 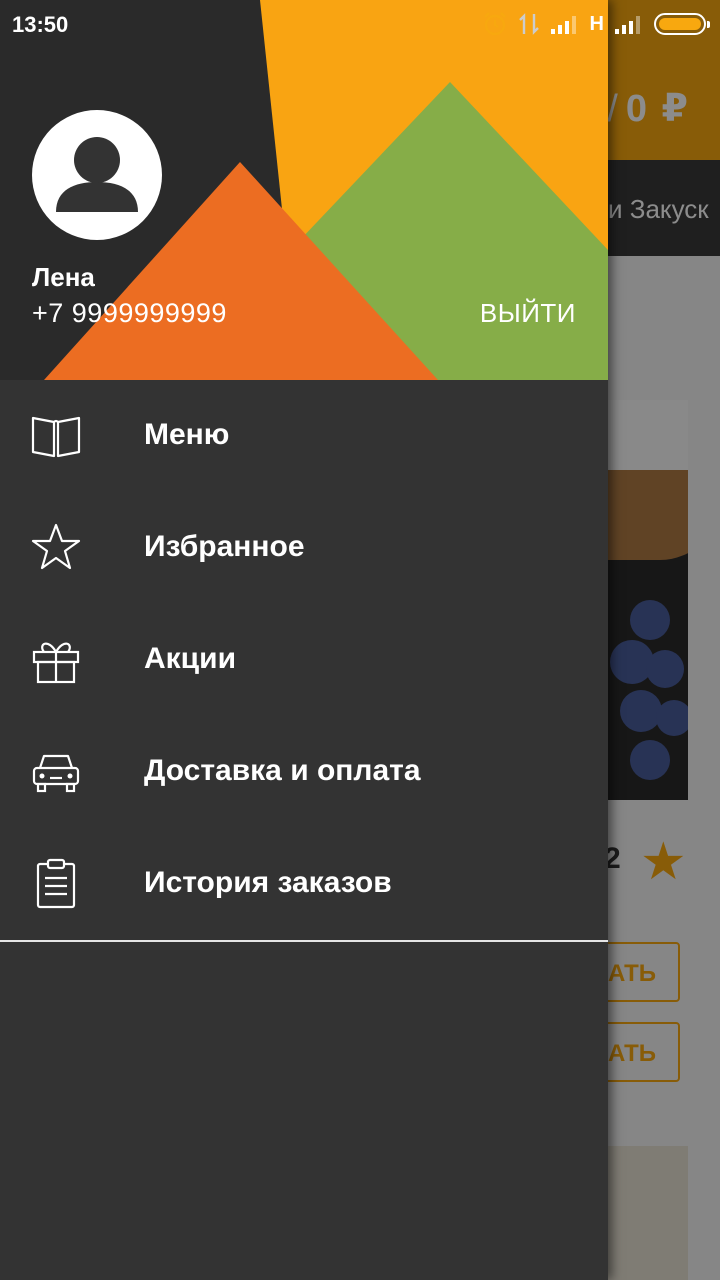 I want to click on menu-item-order-history: История заказов, so click(x=304, y=884).